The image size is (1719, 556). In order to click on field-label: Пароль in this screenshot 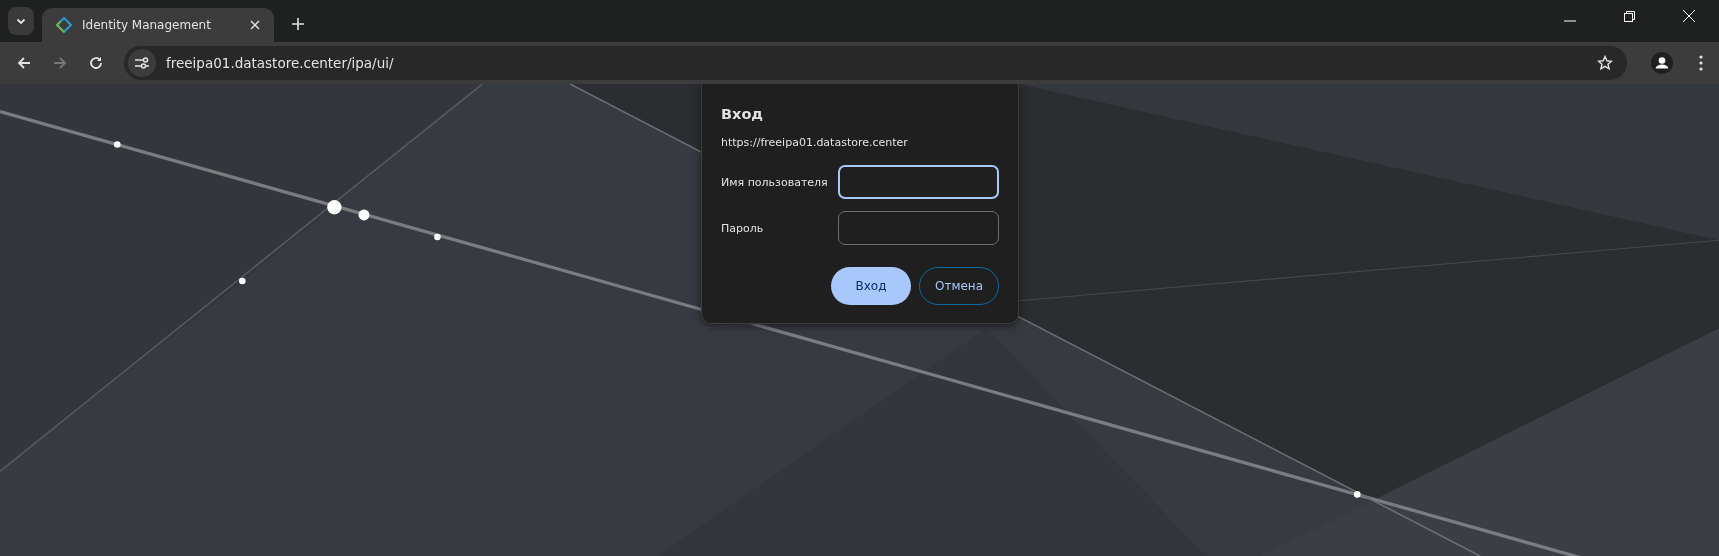, I will do `click(743, 228)`.